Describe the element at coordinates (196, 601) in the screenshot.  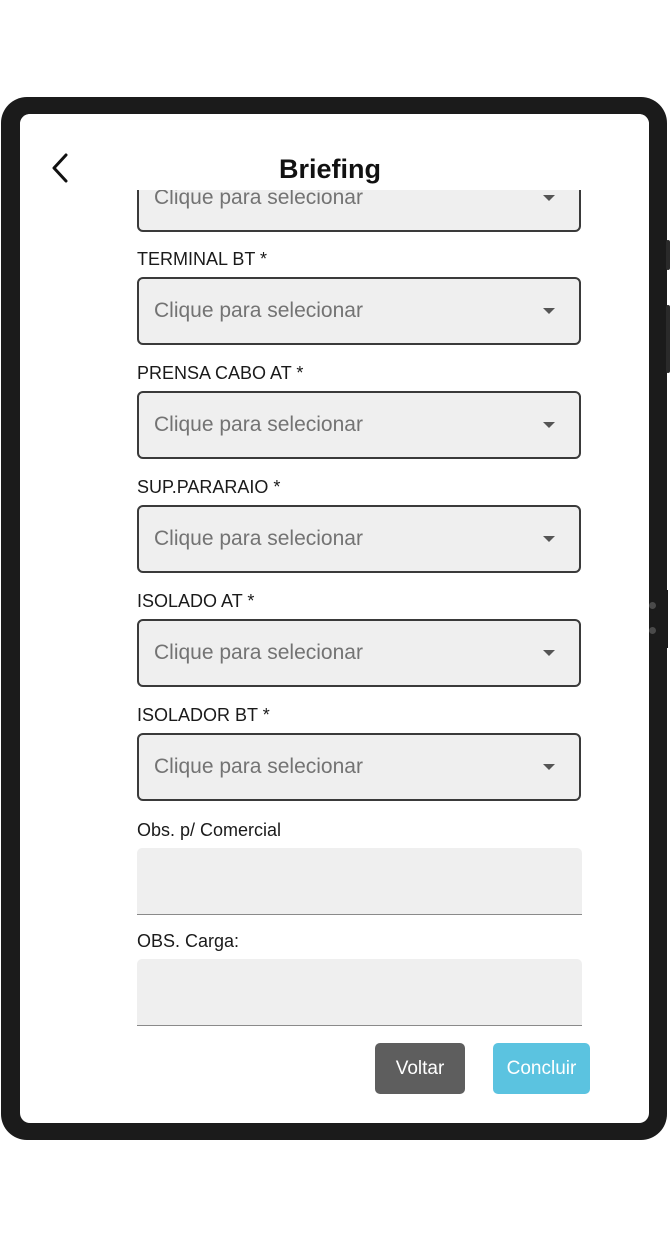
I see `label-isolado-at: ISOLADO AT *` at that location.